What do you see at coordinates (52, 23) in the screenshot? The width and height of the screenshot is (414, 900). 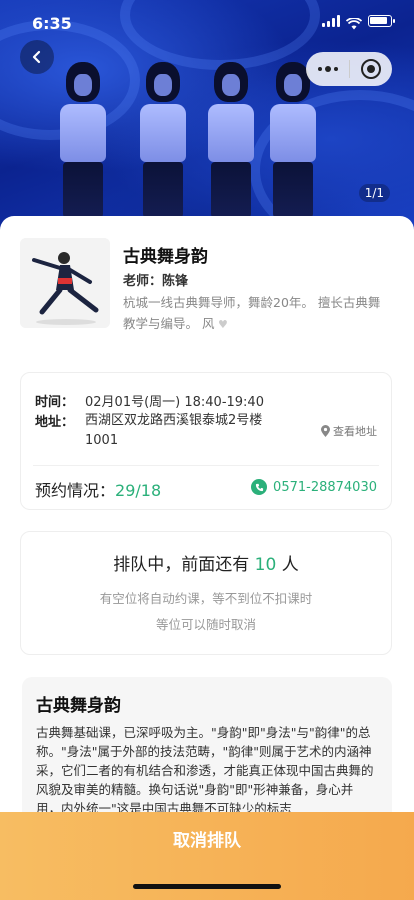 I see `status-time: 6:35` at bounding box center [52, 23].